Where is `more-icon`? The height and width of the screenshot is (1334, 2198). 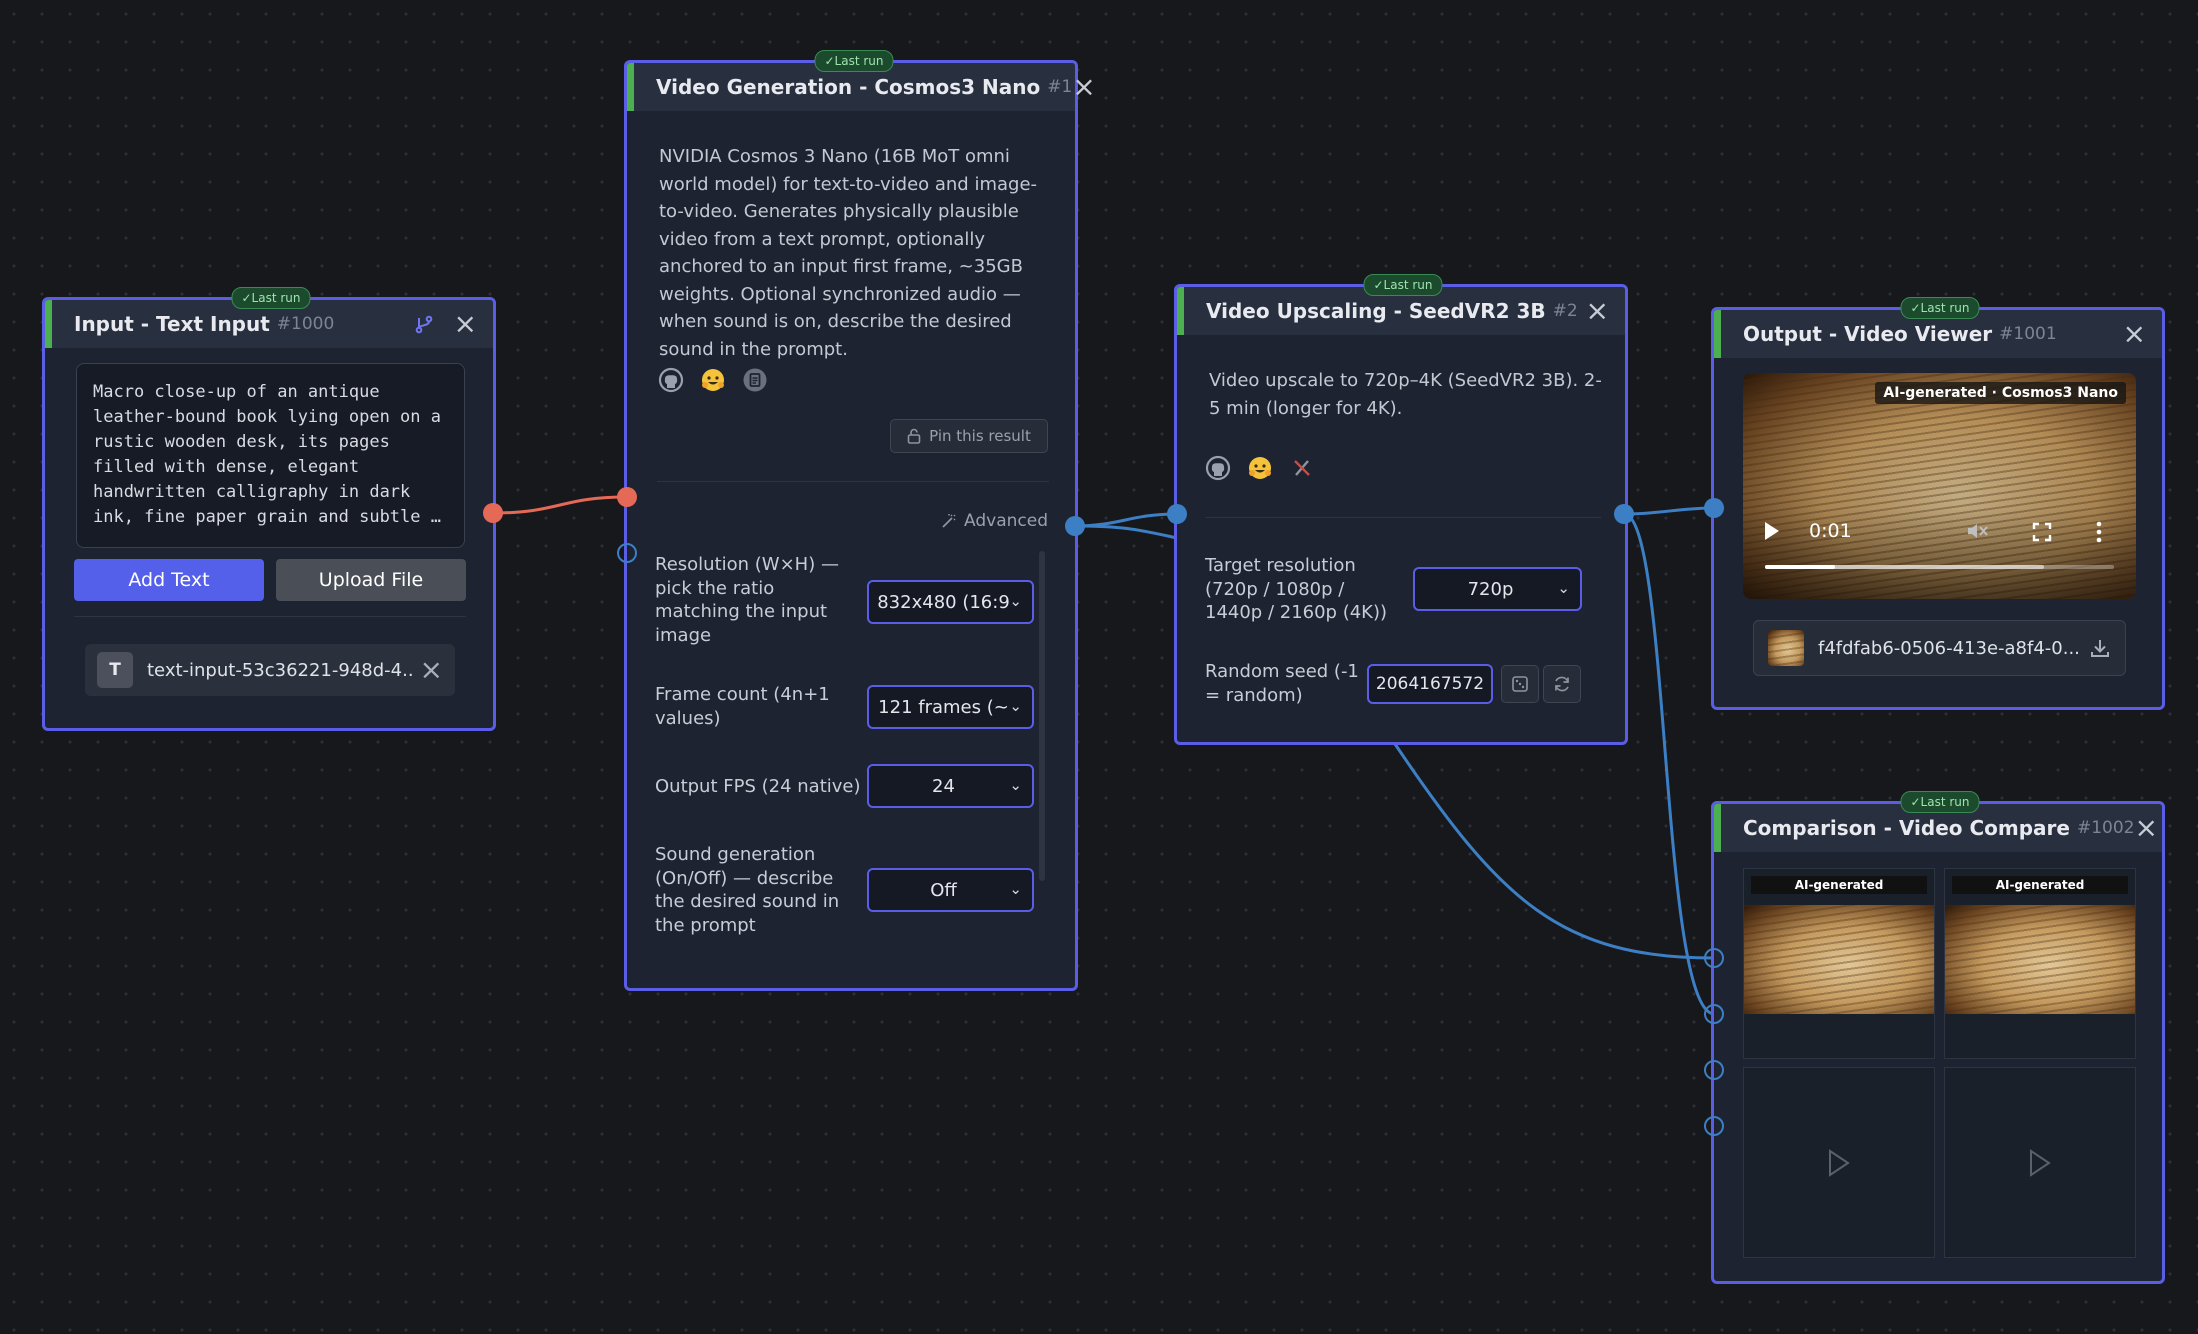 more-icon is located at coordinates (2099, 532).